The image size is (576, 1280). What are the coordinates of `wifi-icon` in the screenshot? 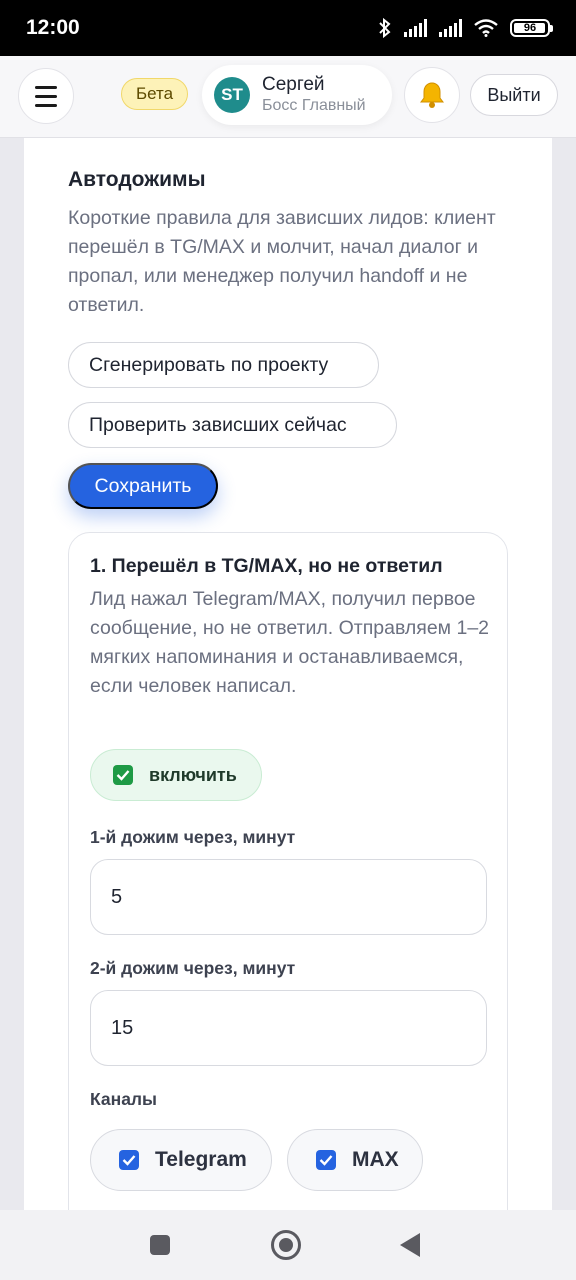 It's located at (486, 28).